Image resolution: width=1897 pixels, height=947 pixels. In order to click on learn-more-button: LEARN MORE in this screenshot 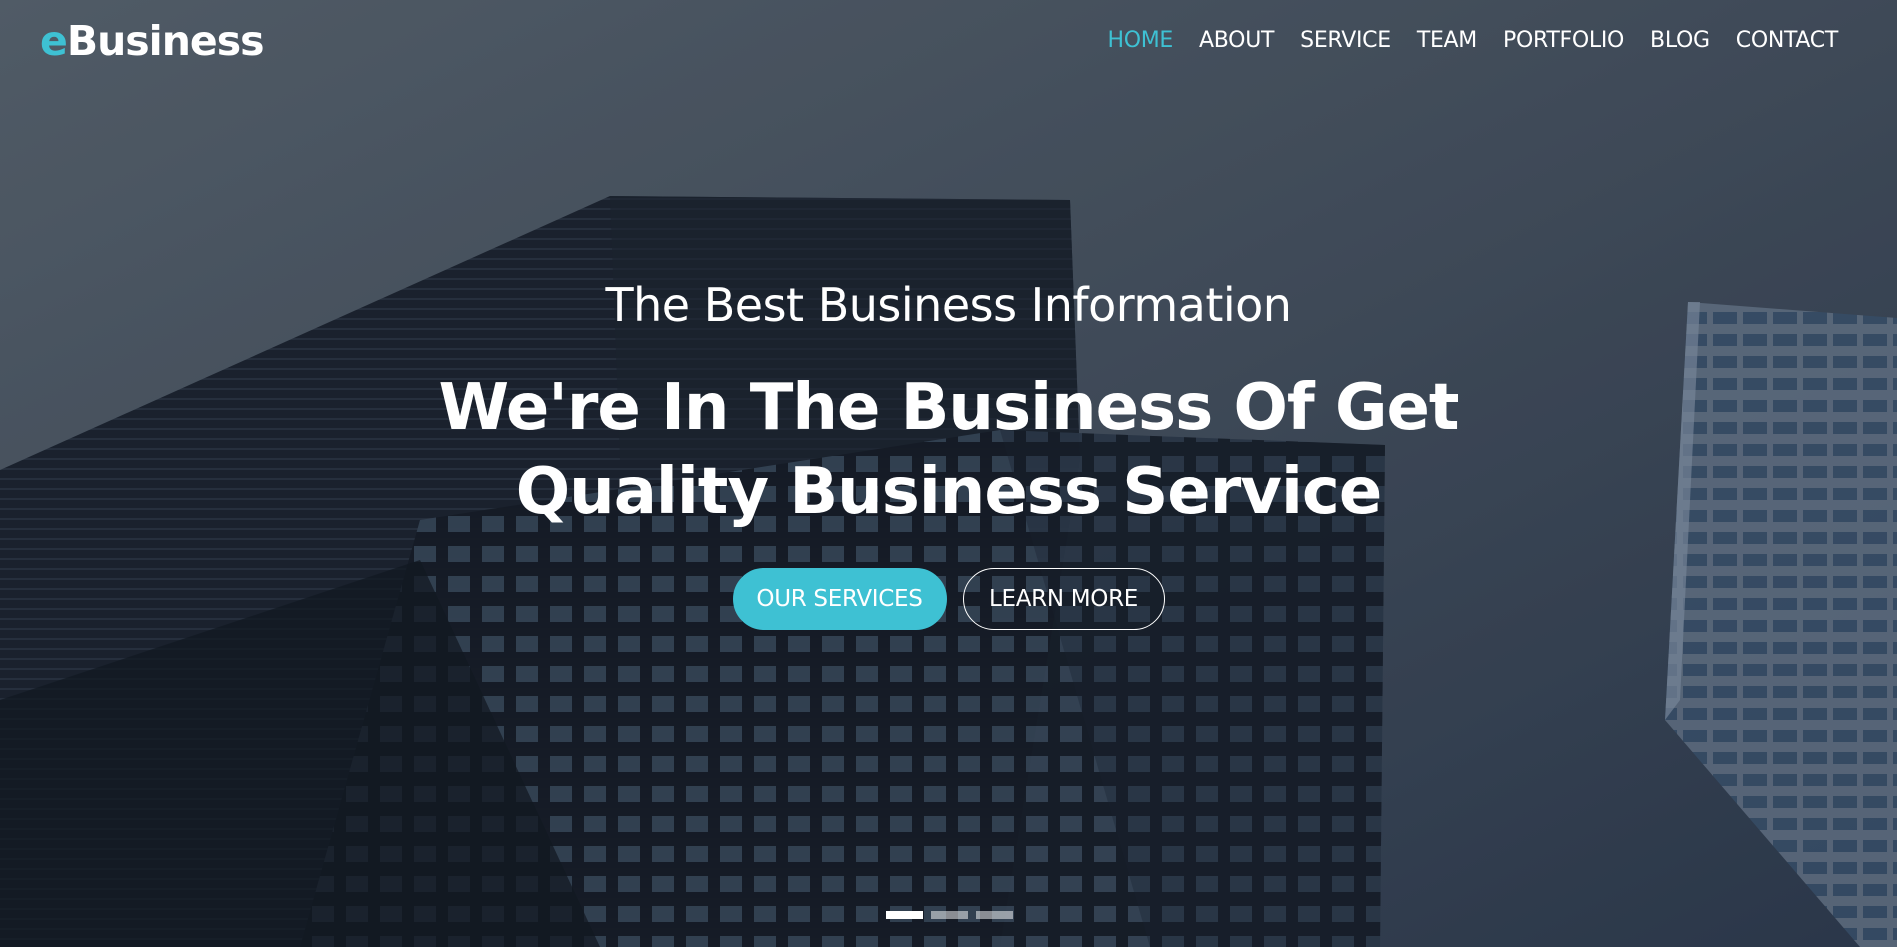, I will do `click(1063, 599)`.